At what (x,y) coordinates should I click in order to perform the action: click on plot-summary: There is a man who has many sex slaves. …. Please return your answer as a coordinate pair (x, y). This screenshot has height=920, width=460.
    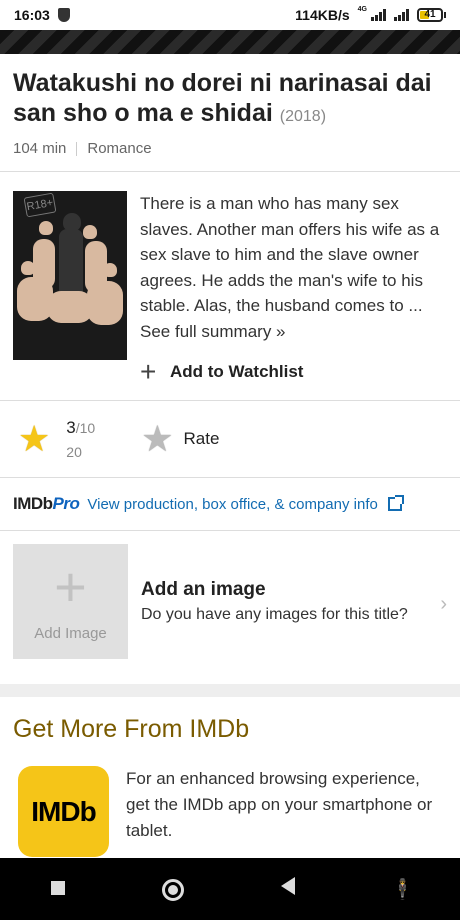
    Looking at the image, I should click on (293, 267).